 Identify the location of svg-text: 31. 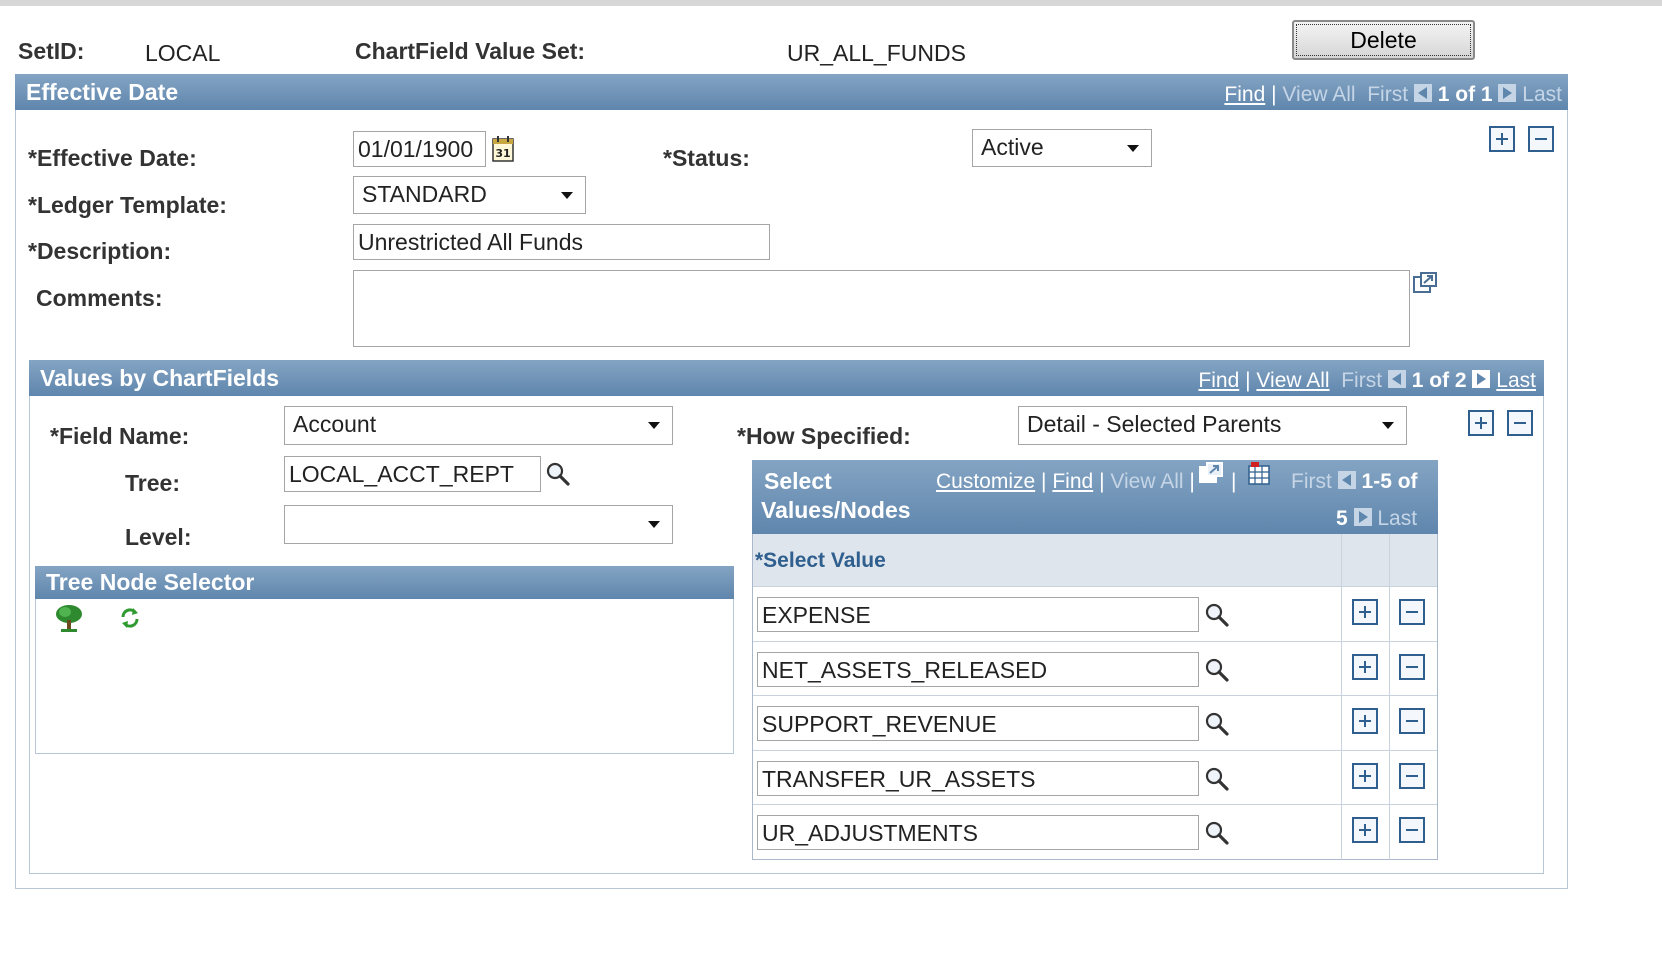
(502, 153).